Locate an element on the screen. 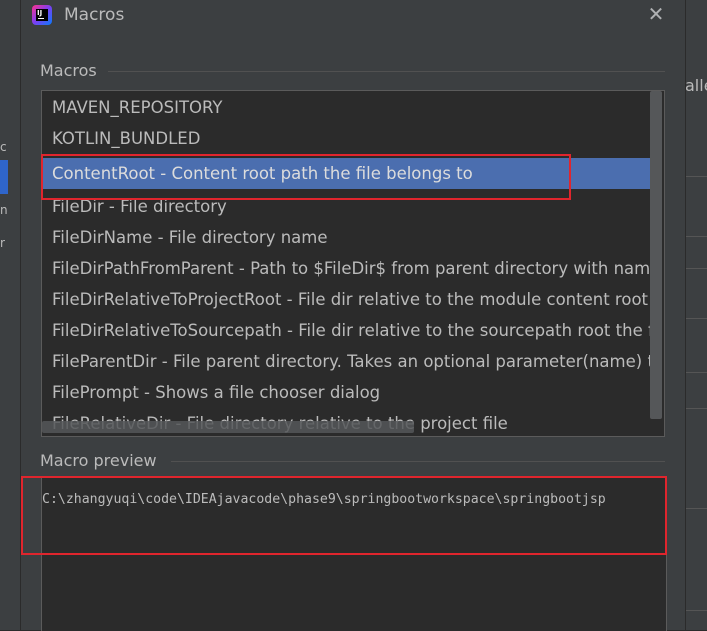 Image resolution: width=707 pixels, height=631 pixels. vertical-scrollbar is located at coordinates (656, 255).